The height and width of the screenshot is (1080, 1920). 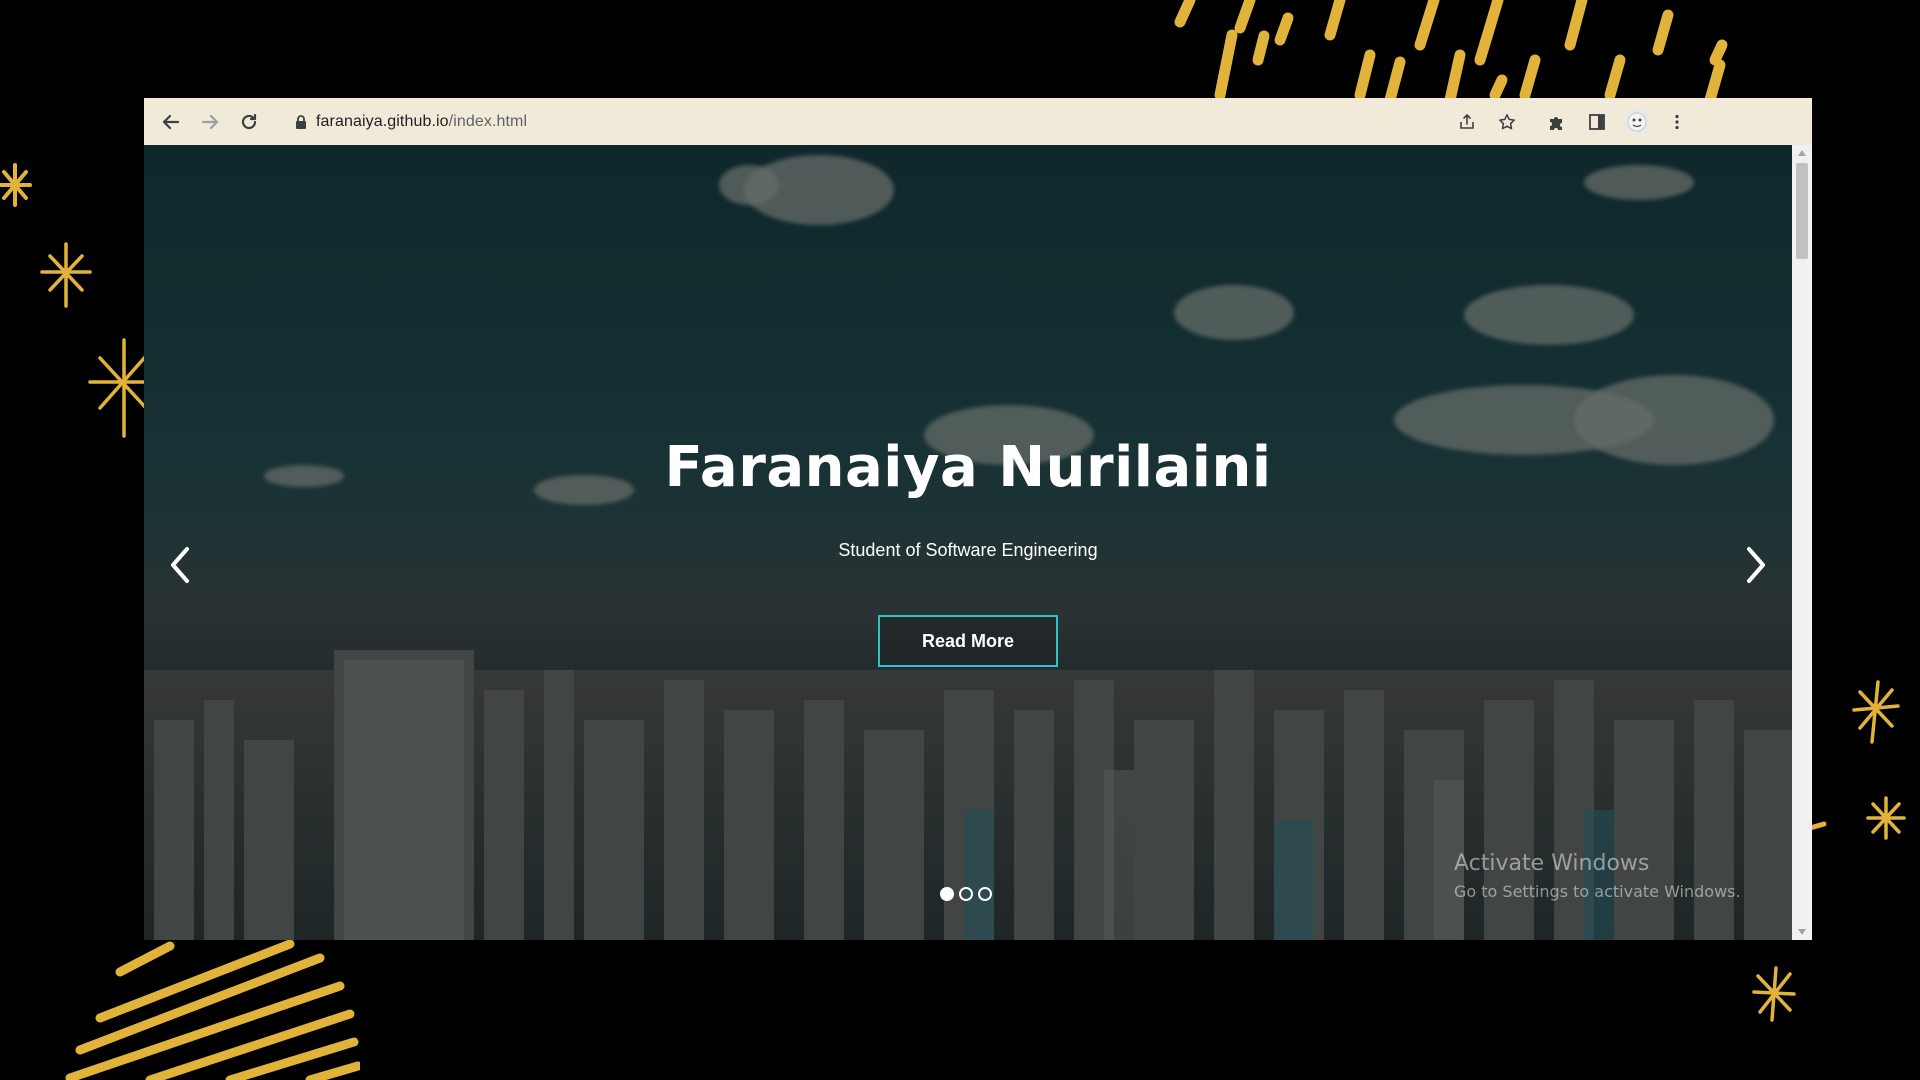 I want to click on hero-title: Faranaiya Nurilaini, so click(x=968, y=467).